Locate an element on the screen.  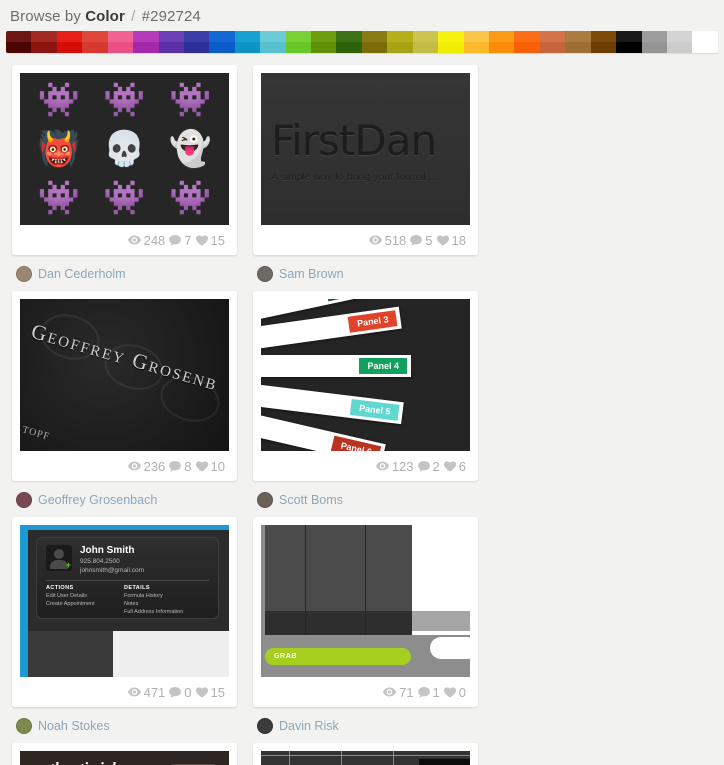
author-name-link: Geoffrey Grosenbach is located at coordinates (97, 500).